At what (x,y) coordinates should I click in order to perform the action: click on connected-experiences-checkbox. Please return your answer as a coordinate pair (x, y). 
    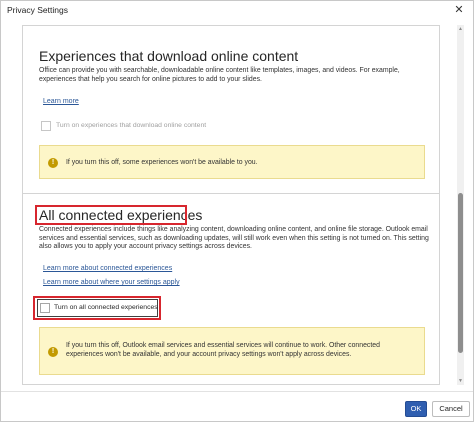
    Looking at the image, I should click on (45, 308).